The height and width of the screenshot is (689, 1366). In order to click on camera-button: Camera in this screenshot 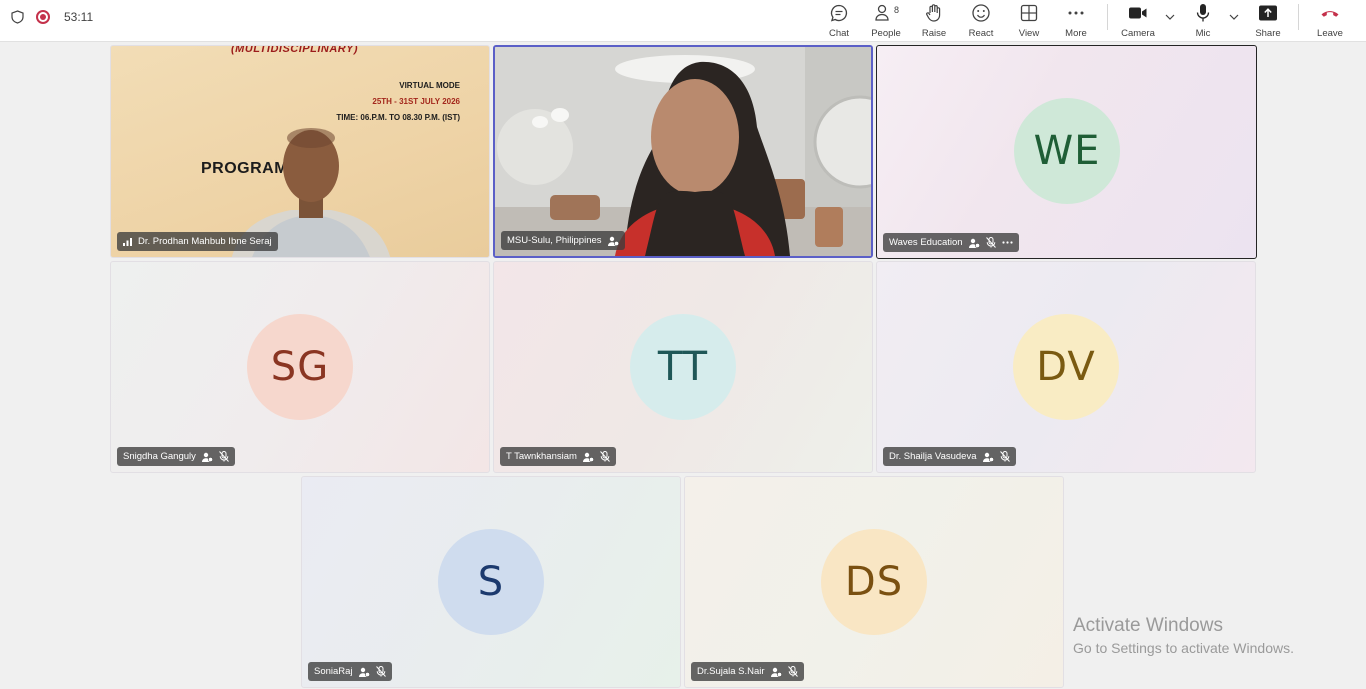, I will do `click(1138, 20)`.